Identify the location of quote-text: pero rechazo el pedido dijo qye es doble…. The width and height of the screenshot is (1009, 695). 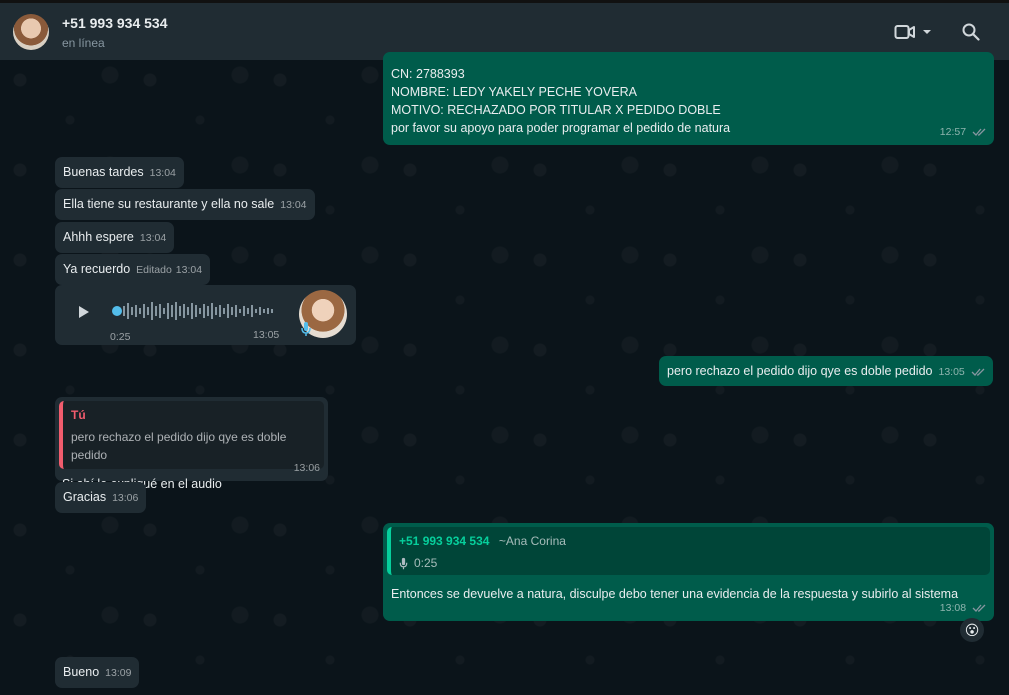
(179, 446).